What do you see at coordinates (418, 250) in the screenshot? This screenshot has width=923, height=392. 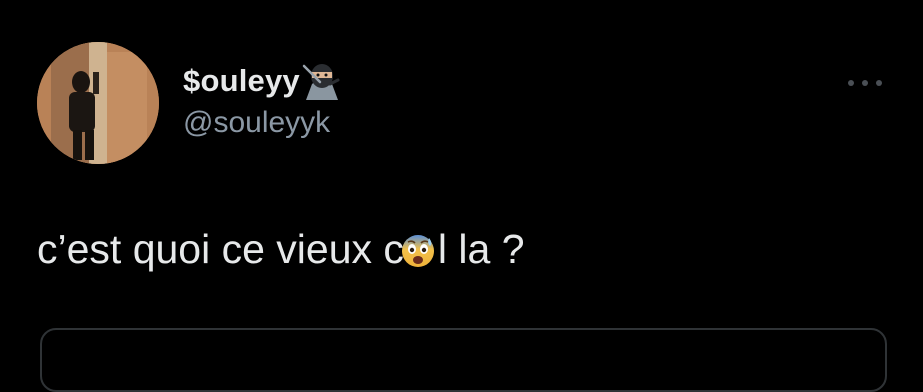 I see `anxious-face-with-sweat-icon` at bounding box center [418, 250].